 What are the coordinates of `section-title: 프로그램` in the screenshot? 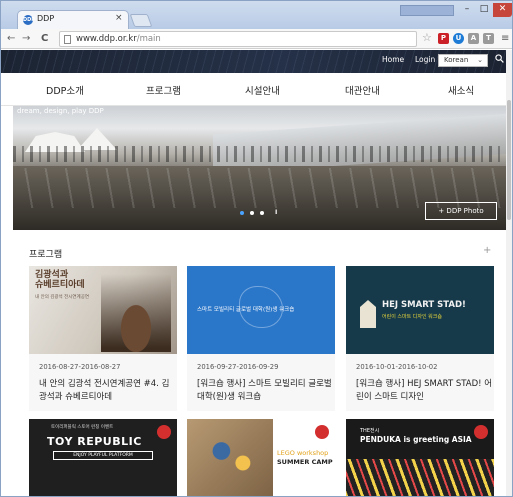 It's located at (46, 255).